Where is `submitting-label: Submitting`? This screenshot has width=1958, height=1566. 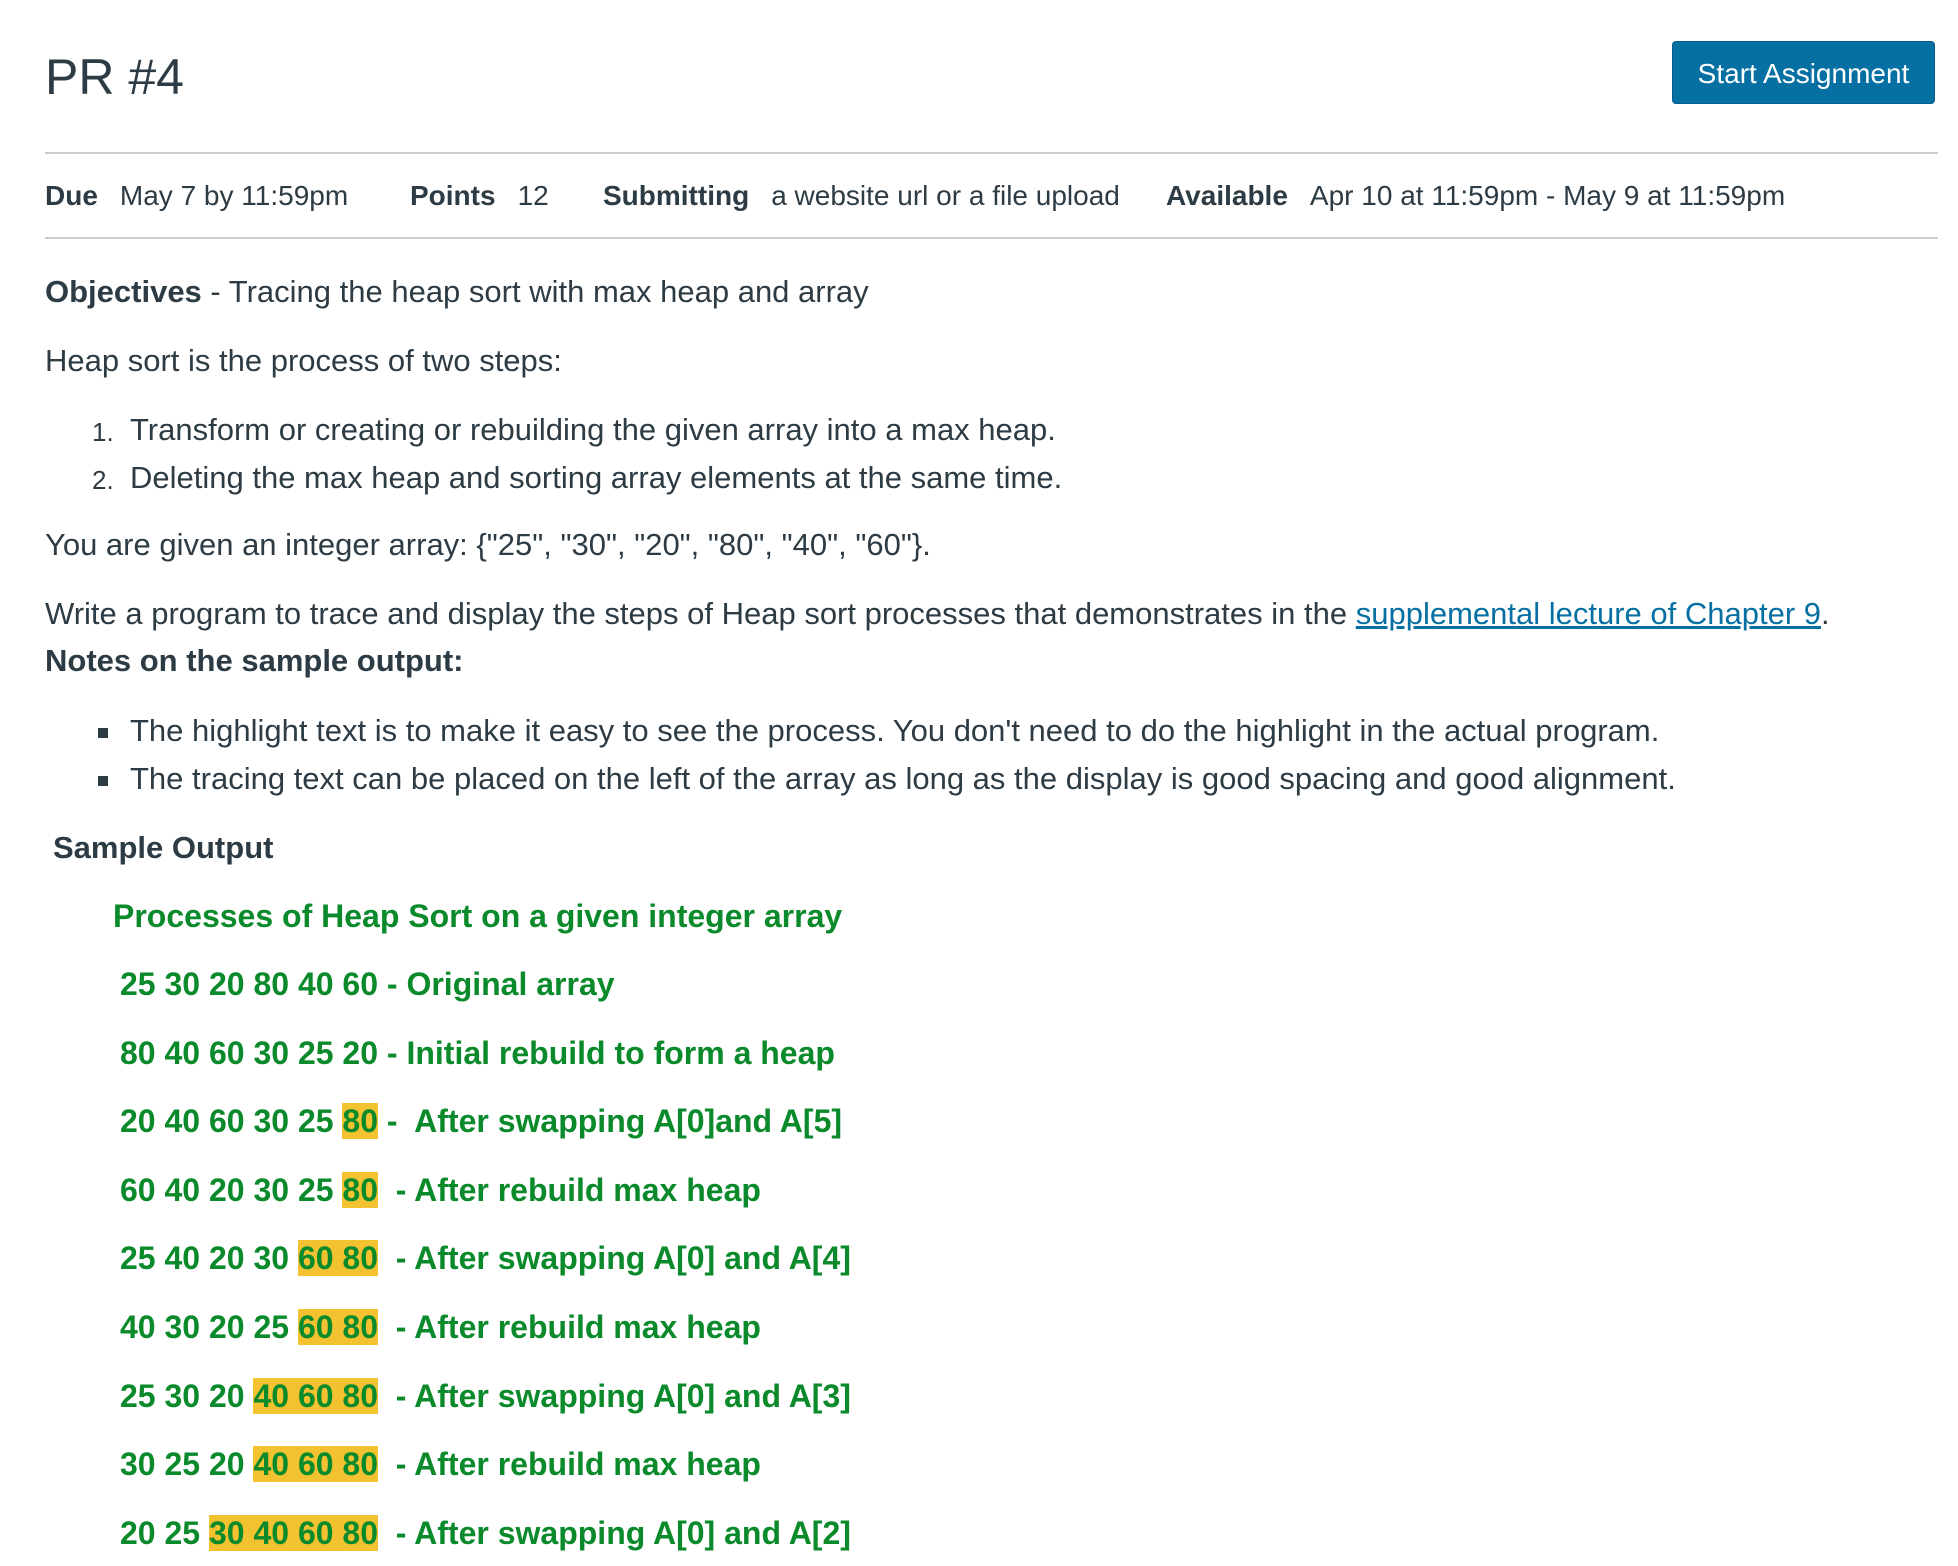 submitting-label: Submitting is located at coordinates (676, 195).